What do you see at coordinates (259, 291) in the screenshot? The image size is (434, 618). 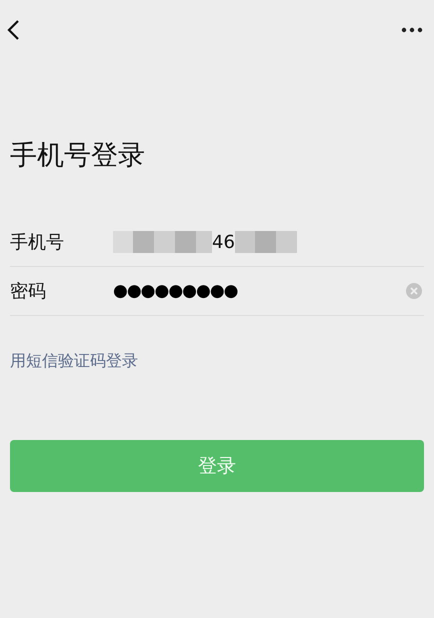 I see `password-input: ●●●●●●●●●` at bounding box center [259, 291].